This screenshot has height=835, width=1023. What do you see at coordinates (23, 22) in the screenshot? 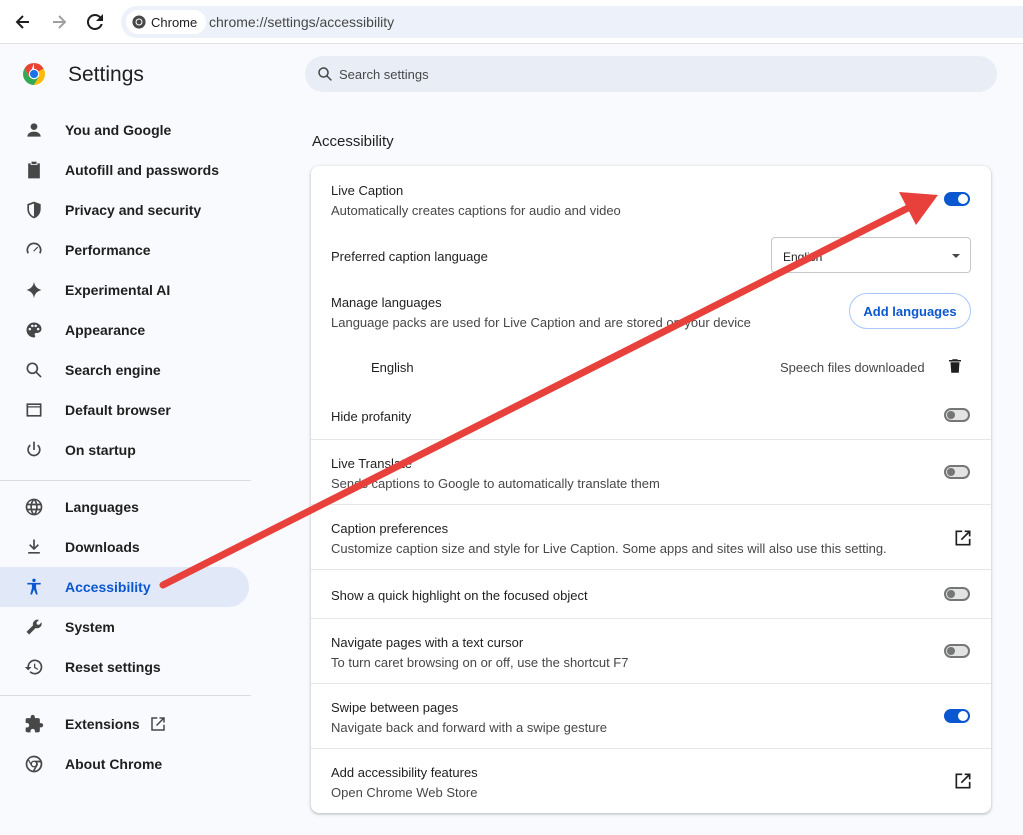
I see `back-button` at bounding box center [23, 22].